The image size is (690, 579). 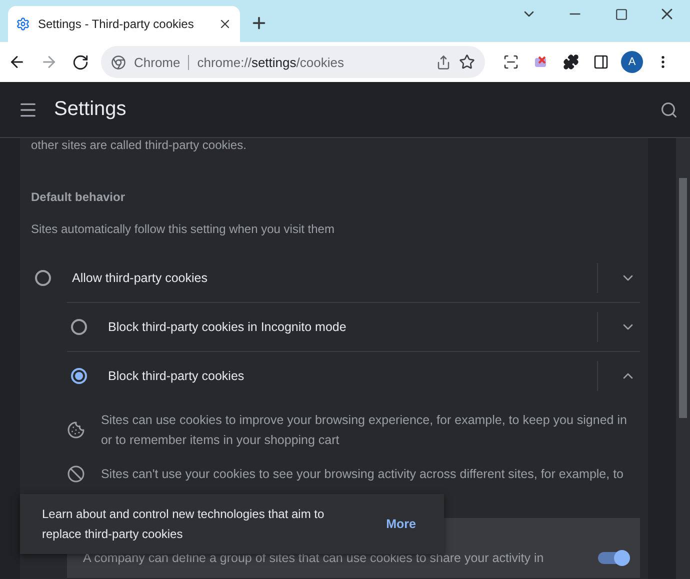 I want to click on detail-text: Sites can't use your cookies to see your browsing activity across different sites, for example, to, so click(x=362, y=474).